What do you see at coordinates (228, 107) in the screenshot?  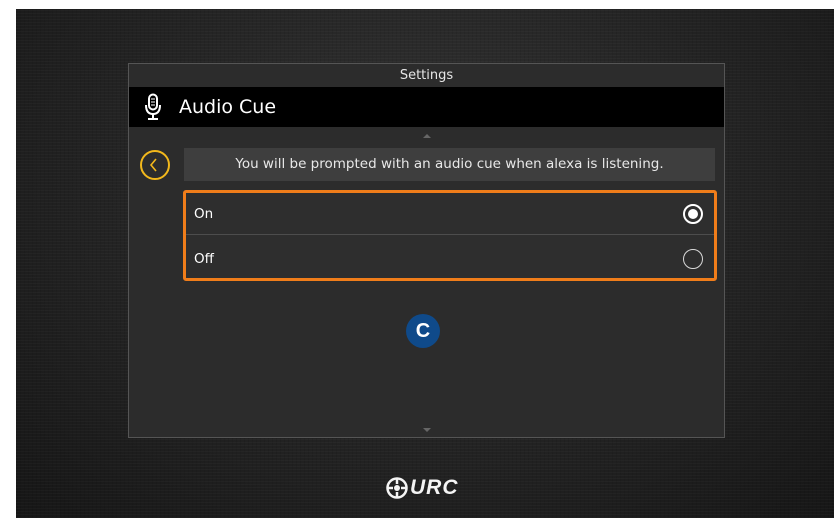 I see `header-title: Audio Cue` at bounding box center [228, 107].